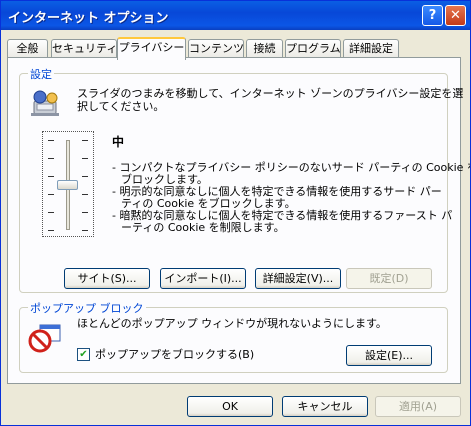  I want to click on popup-blocker-icon, so click(45, 338).